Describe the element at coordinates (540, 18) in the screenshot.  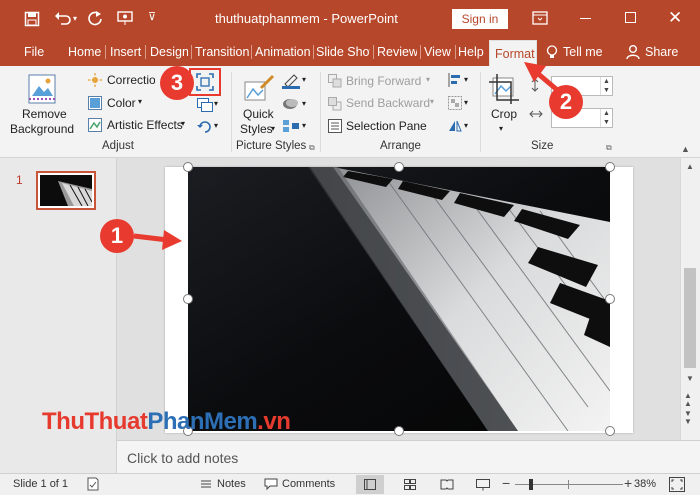
I see `ribbon-display-options-icon` at that location.